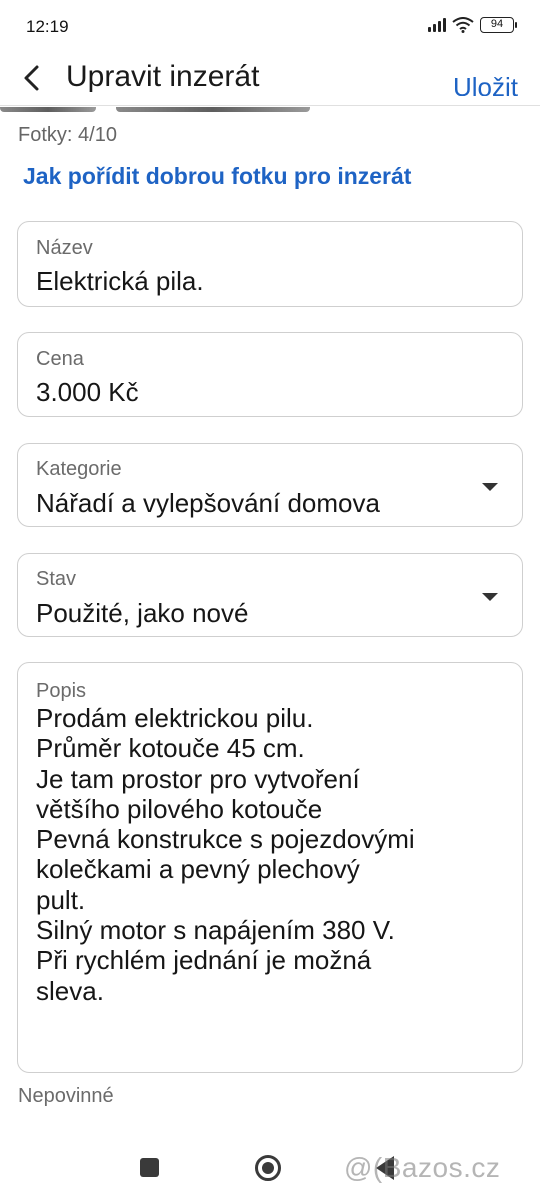 The height and width of the screenshot is (1200, 540). Describe the element at coordinates (60, 359) in the screenshot. I see `price-label: Cena` at that location.